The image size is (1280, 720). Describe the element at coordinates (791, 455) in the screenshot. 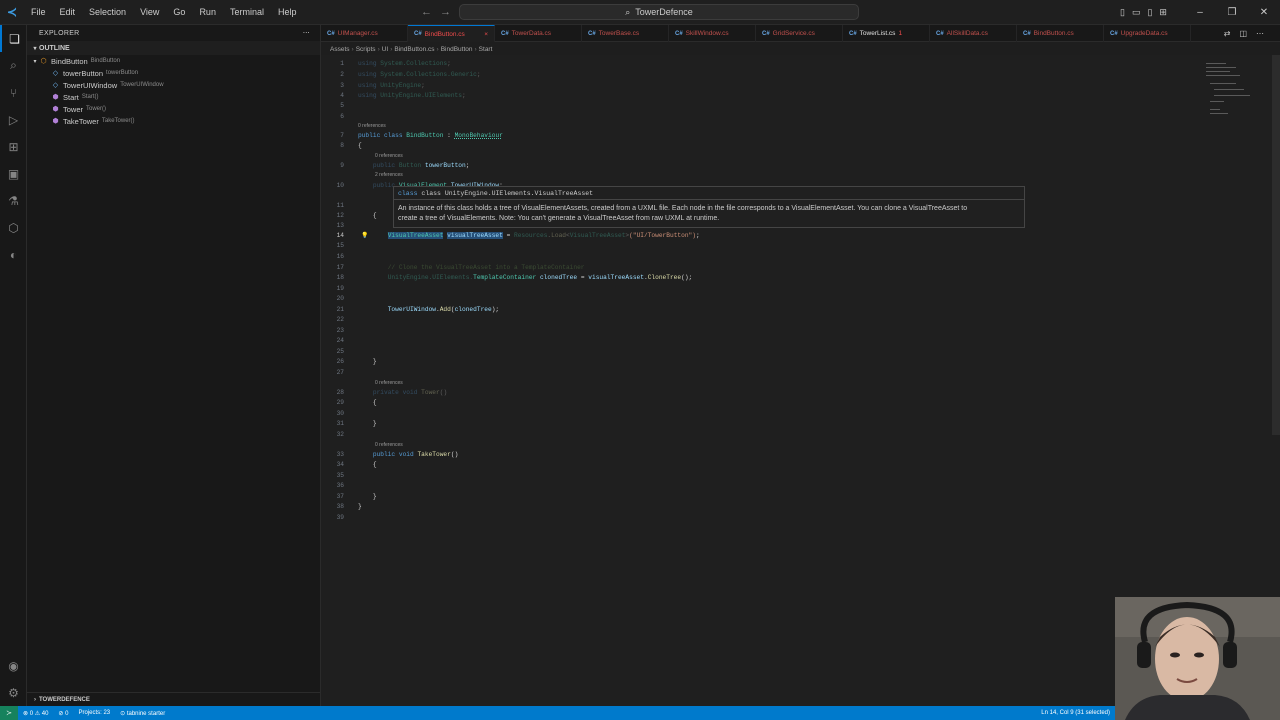

I see `code-line: 33 public void TakeTower()` at that location.